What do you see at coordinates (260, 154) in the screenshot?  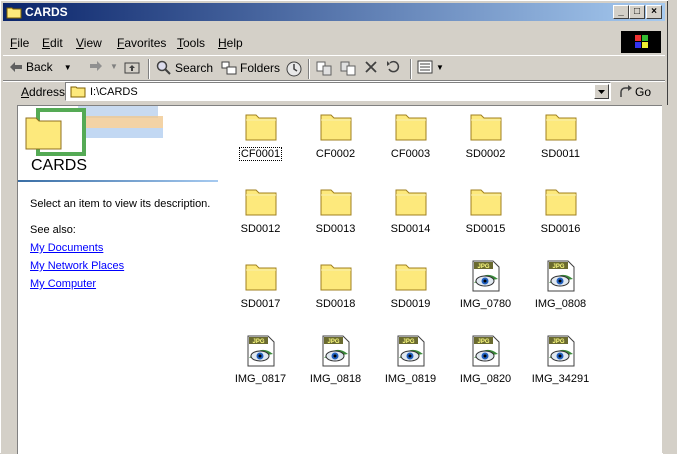 I see `item-label: CF0001` at bounding box center [260, 154].